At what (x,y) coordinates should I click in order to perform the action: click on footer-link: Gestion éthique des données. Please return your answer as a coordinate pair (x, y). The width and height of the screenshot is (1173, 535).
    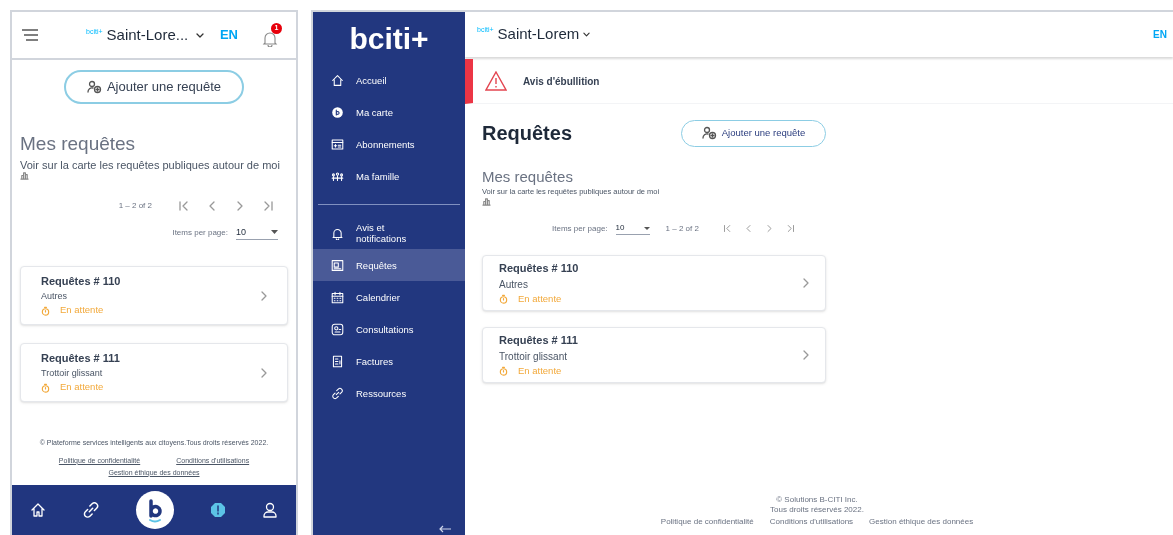
    Looking at the image, I should click on (921, 522).